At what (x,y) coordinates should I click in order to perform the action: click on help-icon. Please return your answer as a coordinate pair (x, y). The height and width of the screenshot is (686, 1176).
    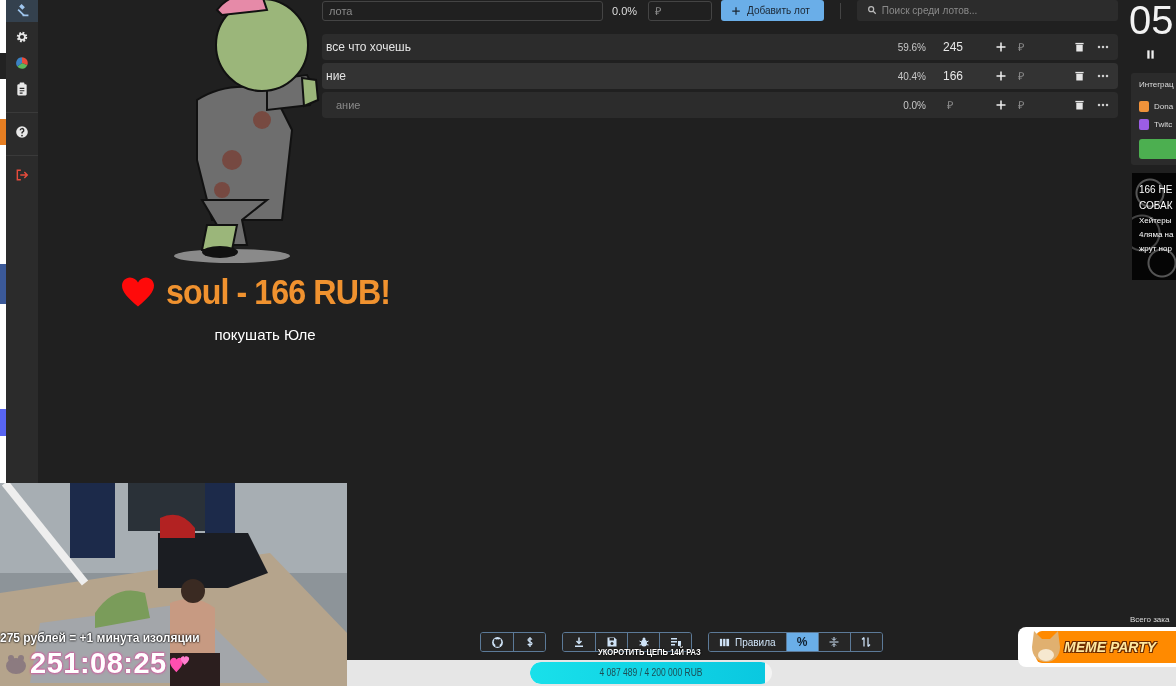
    Looking at the image, I should click on (22, 132).